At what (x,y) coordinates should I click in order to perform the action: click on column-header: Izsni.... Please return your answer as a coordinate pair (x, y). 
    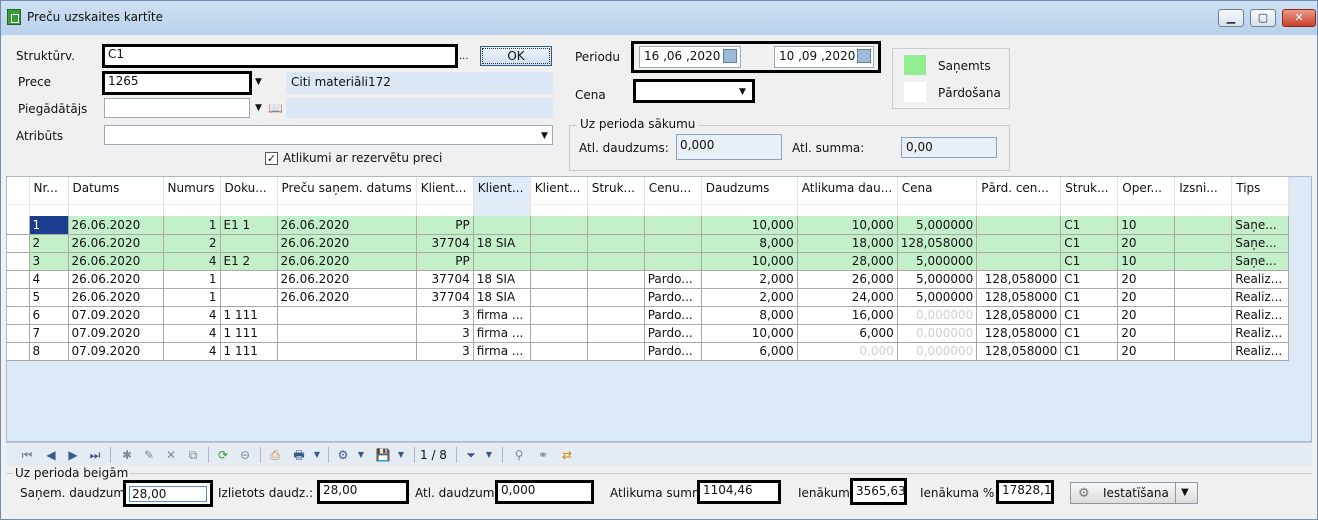
    Looking at the image, I should click on (1203, 196).